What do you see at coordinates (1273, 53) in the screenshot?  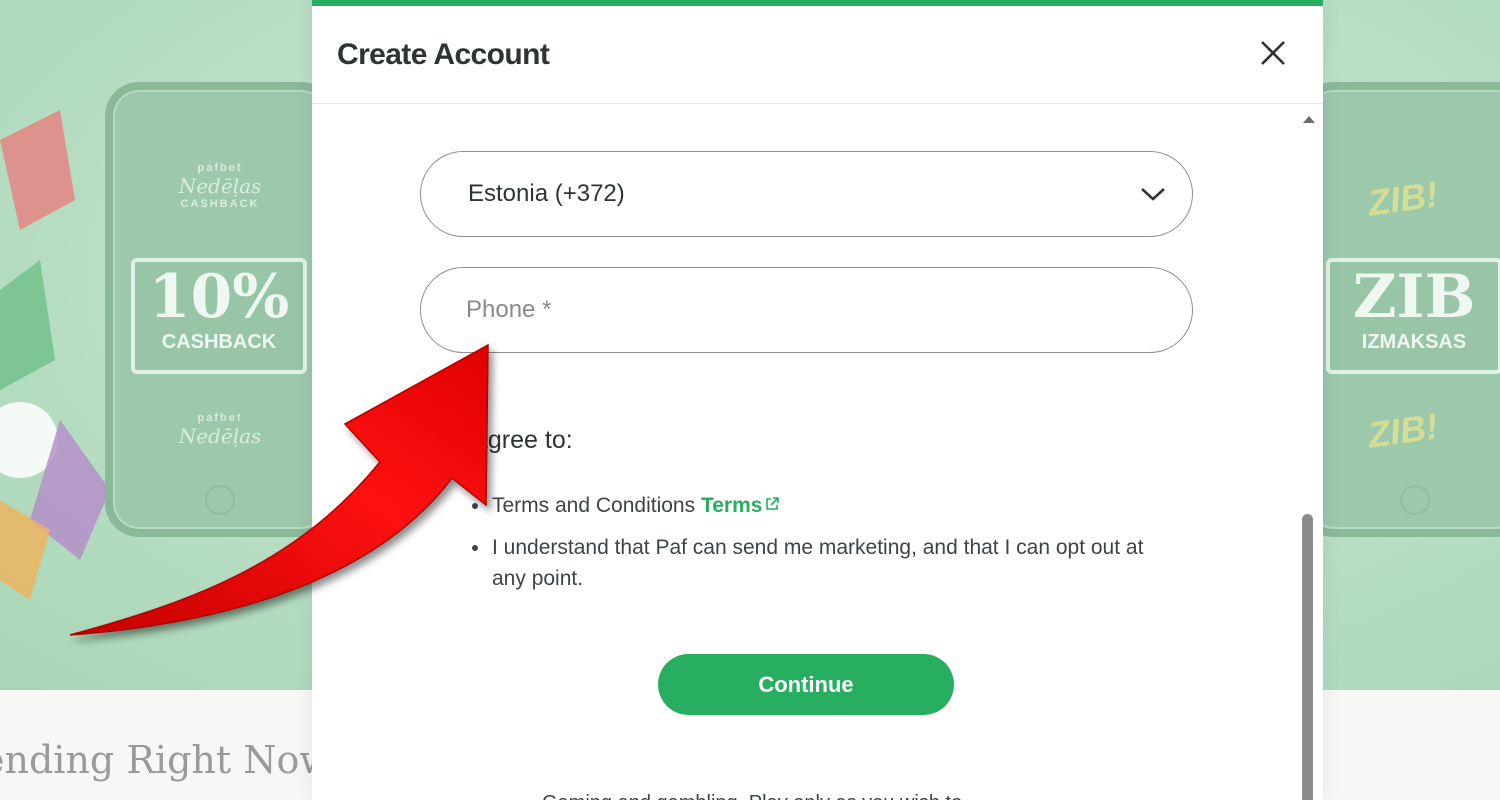 I see `close-icon` at bounding box center [1273, 53].